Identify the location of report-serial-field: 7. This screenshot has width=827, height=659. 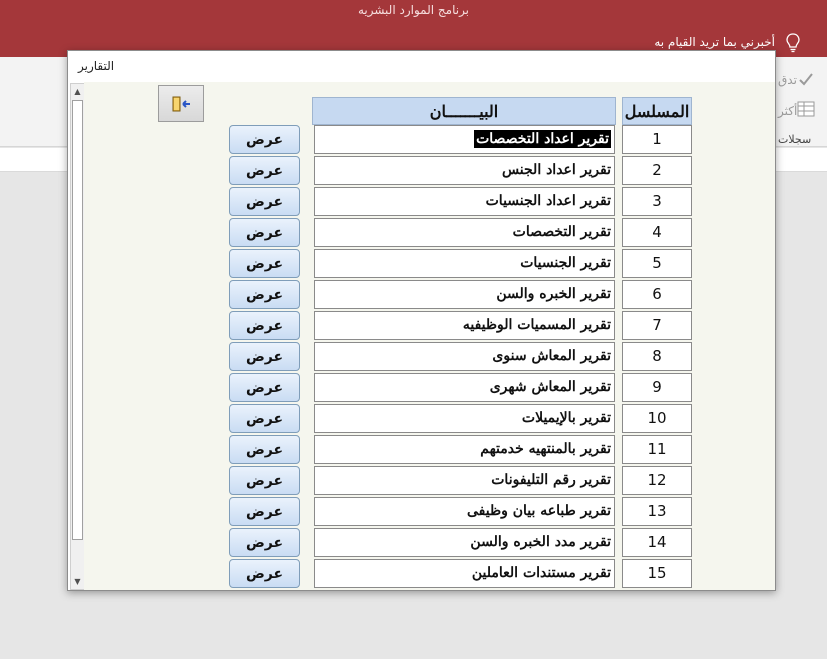
(657, 325).